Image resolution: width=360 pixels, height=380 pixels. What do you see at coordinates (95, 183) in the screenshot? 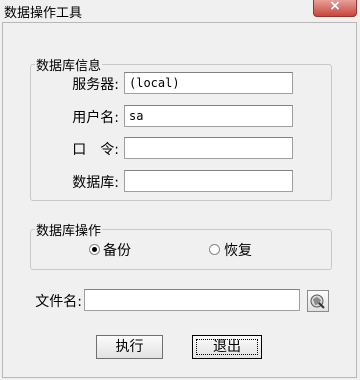
I see `database-label: 数据库:` at bounding box center [95, 183].